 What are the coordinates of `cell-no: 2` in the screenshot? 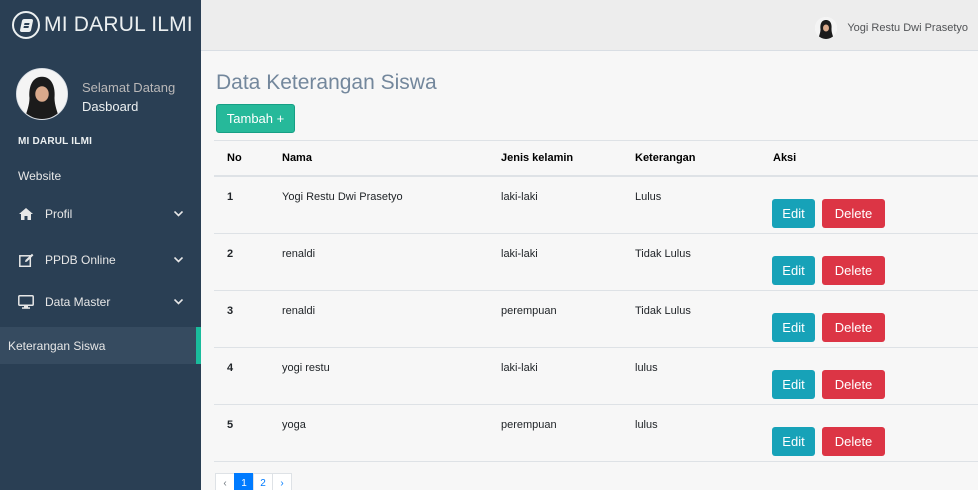 It's located at (230, 254).